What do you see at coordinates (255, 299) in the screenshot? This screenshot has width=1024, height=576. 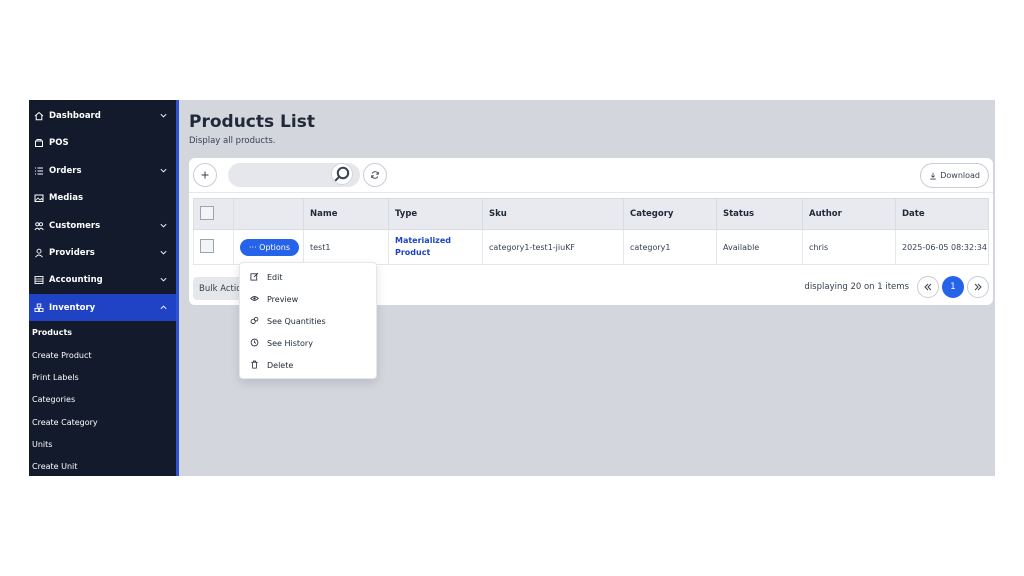 I see `eye-icon` at bounding box center [255, 299].